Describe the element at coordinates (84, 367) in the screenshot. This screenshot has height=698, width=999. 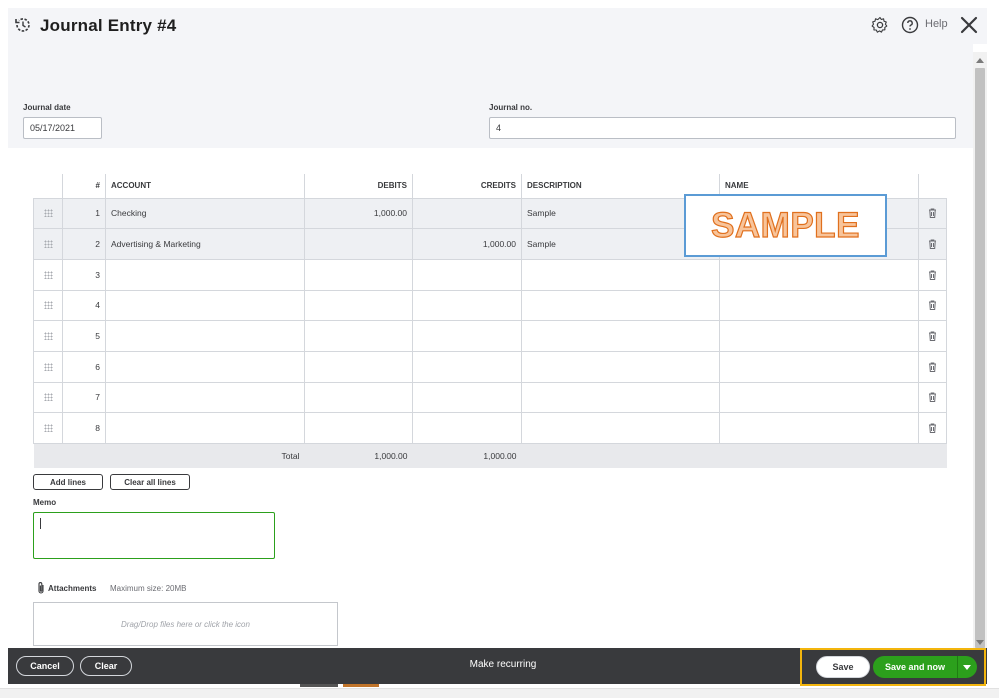
I see `line-number: 6` at that location.